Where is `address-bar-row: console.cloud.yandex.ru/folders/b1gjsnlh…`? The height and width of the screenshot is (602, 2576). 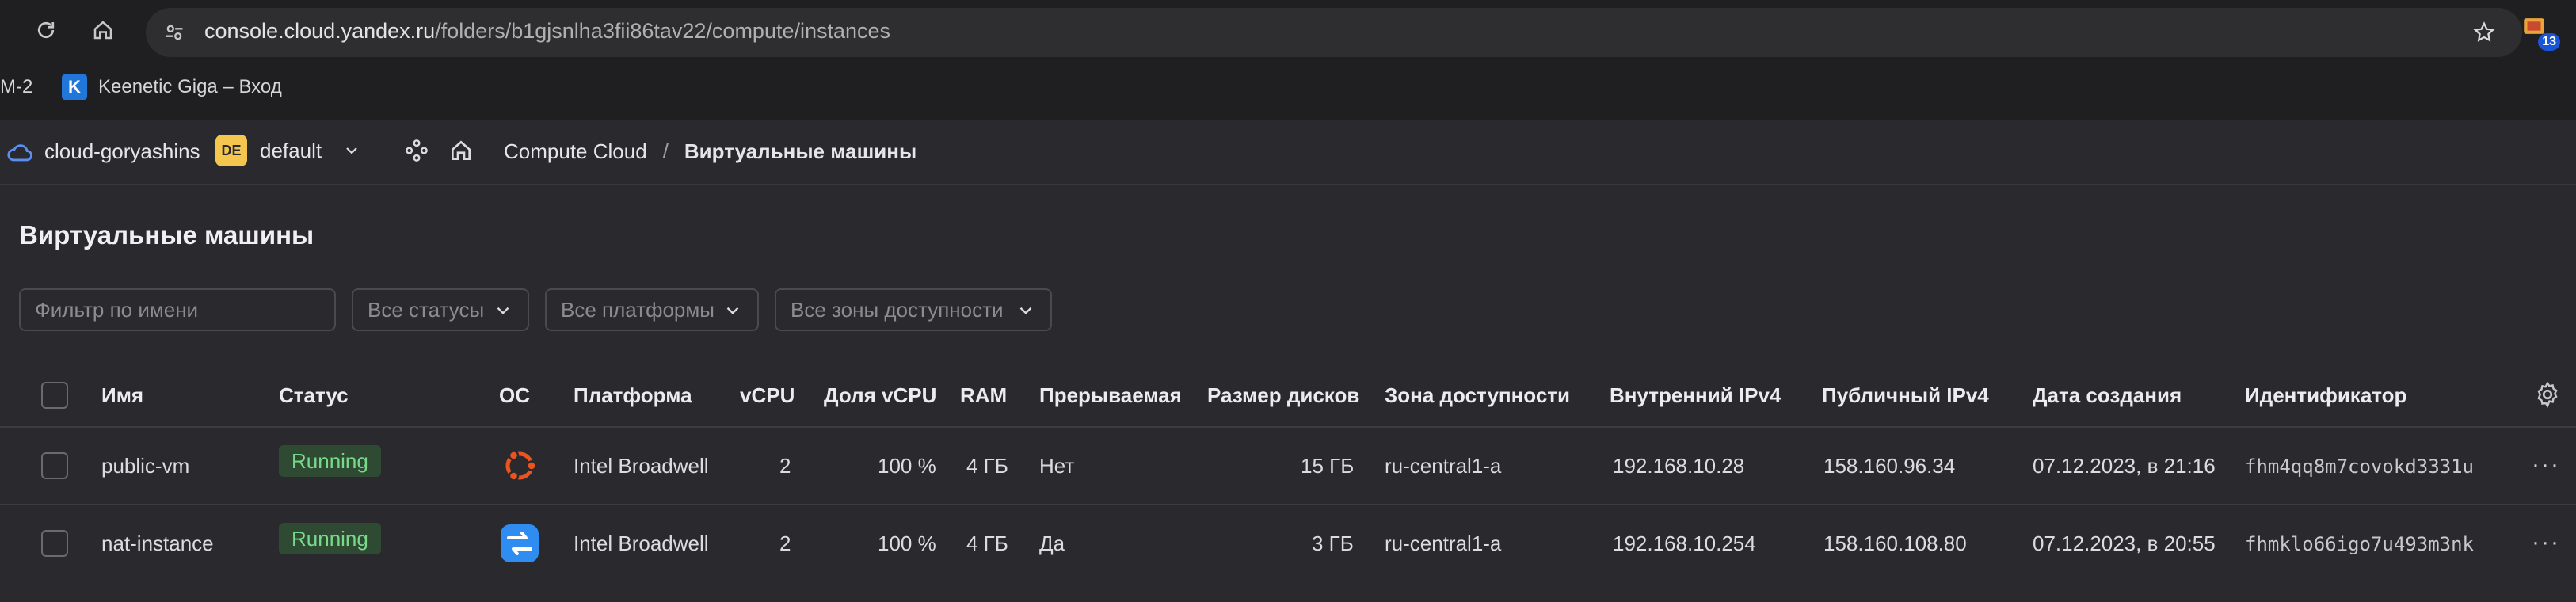 address-bar-row: console.cloud.yandex.ru/folders/b1gjsnlh… is located at coordinates (1288, 30).